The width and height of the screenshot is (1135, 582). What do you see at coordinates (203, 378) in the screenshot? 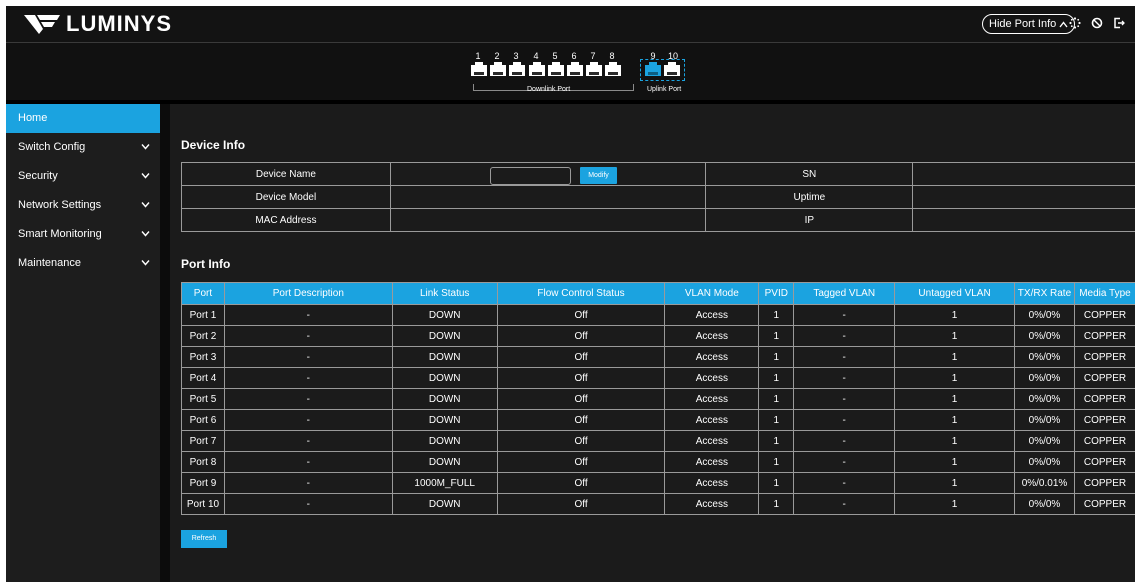
I see `table-cell: Port 4` at bounding box center [203, 378].